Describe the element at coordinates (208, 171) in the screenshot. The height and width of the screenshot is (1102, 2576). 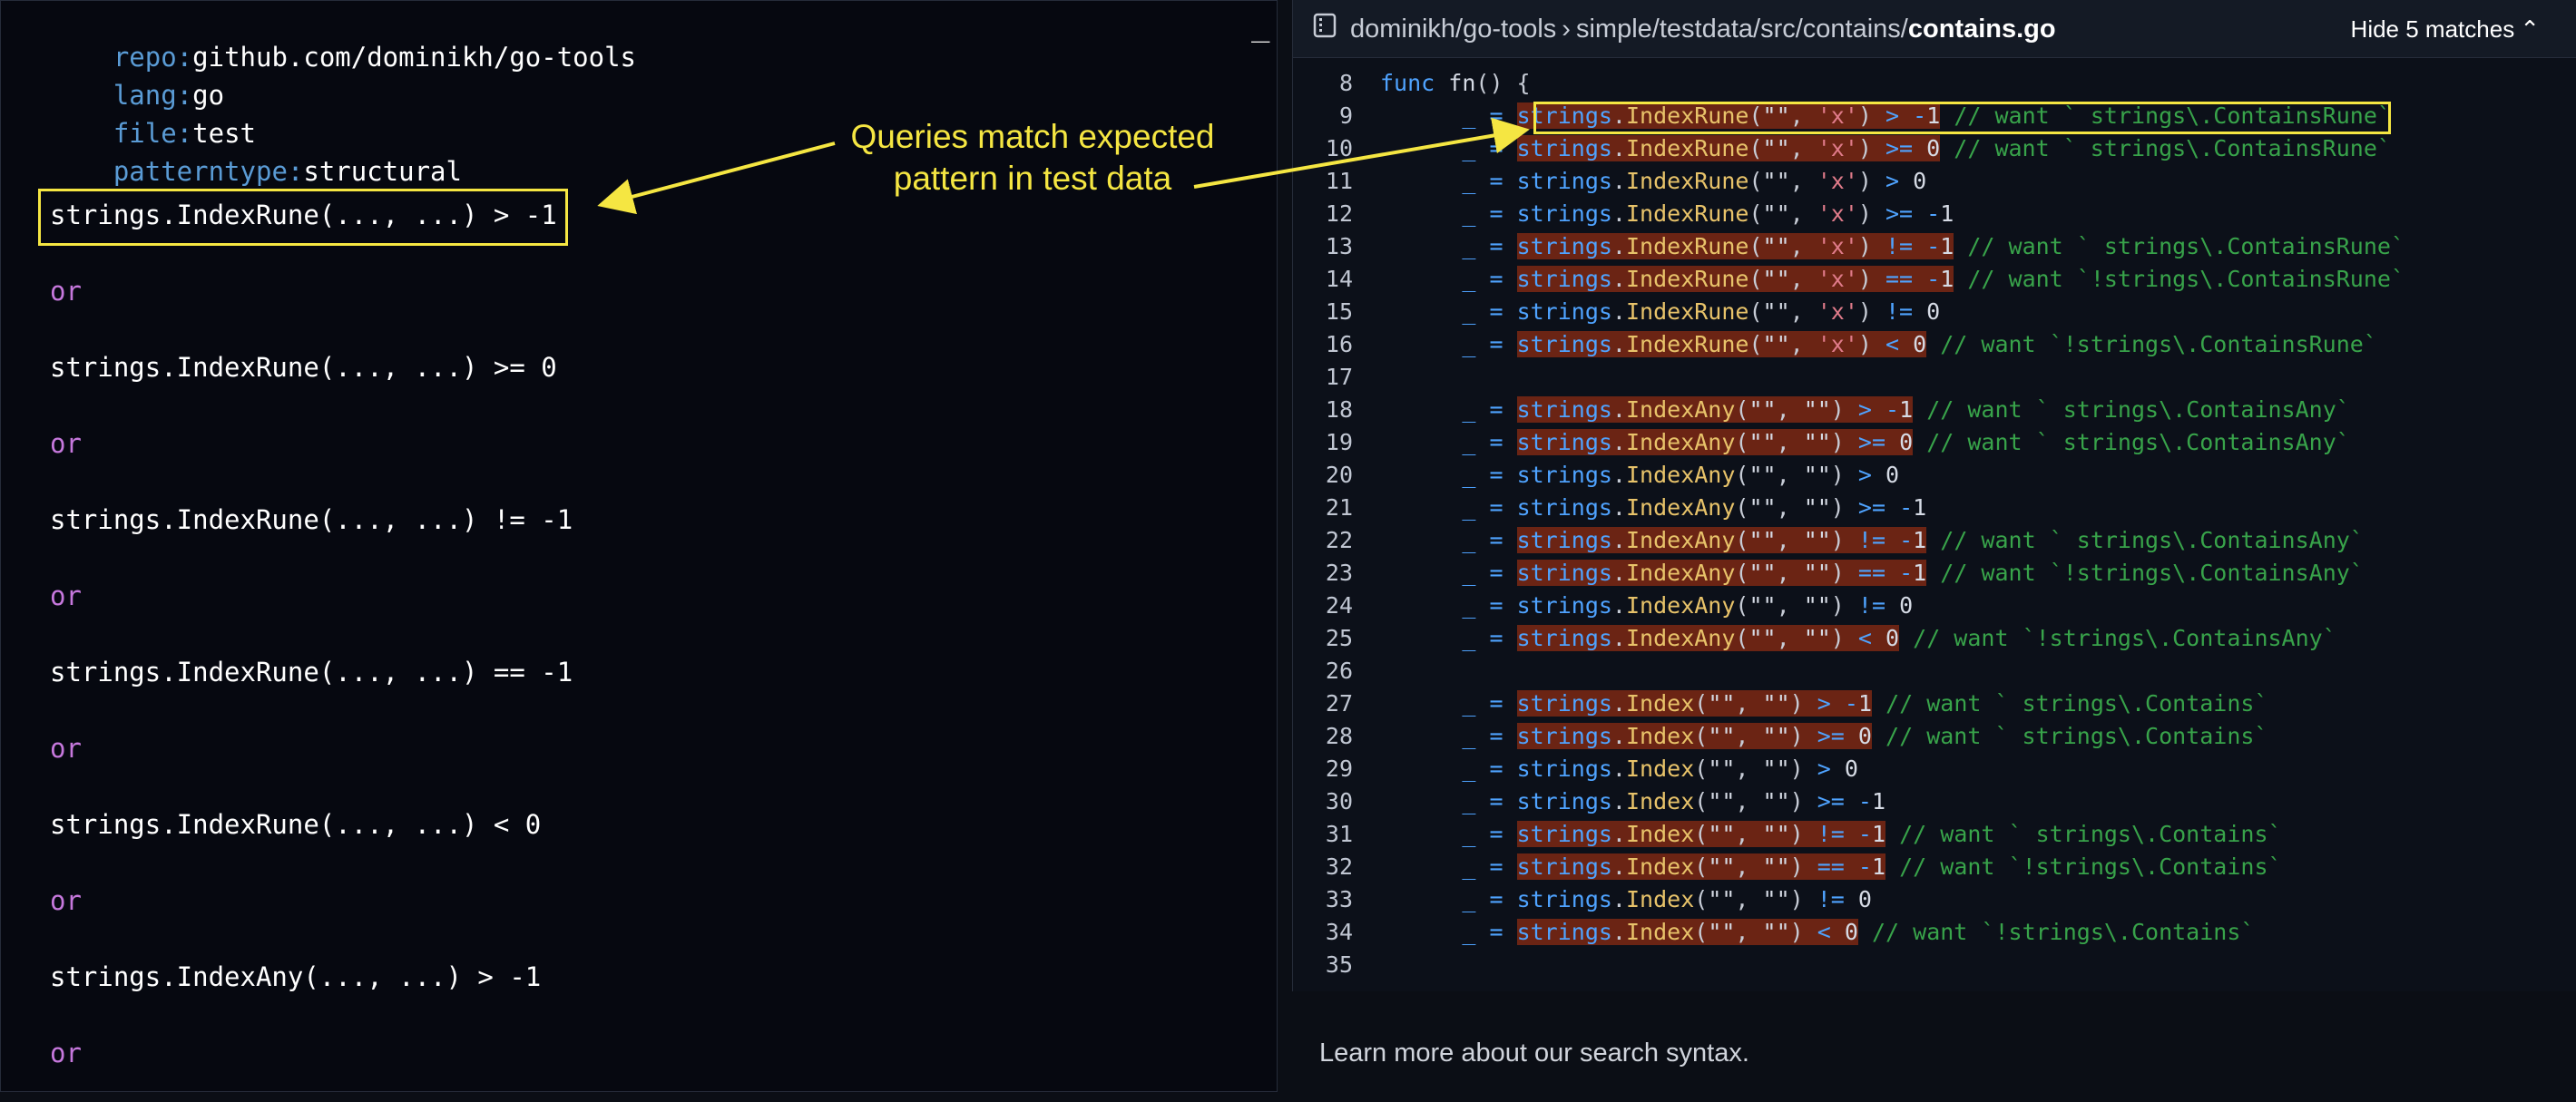
I see `filter-key-patterntype: patterntype:` at that location.